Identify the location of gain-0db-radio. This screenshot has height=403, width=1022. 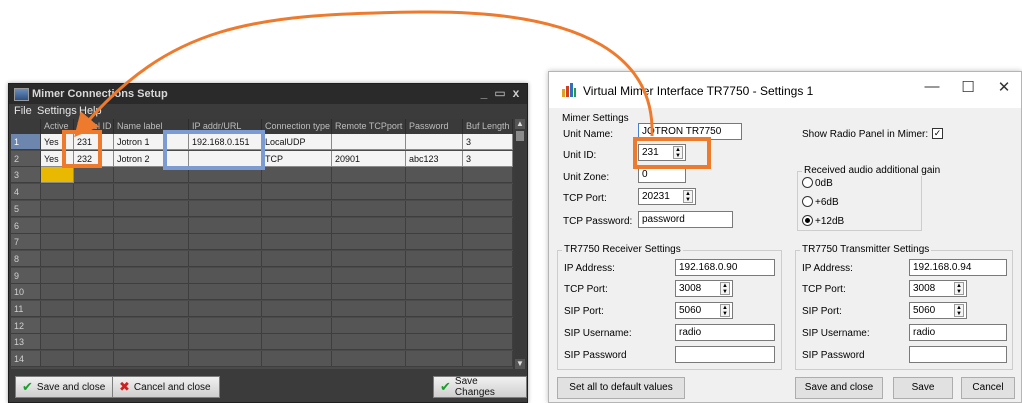
(807, 182).